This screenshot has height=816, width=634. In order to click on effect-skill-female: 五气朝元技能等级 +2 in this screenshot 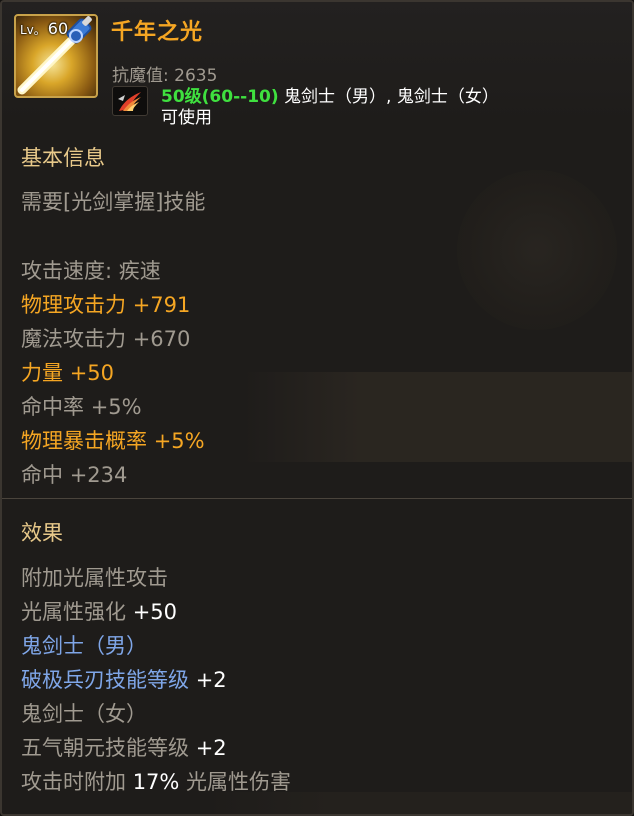, I will do `click(124, 747)`.